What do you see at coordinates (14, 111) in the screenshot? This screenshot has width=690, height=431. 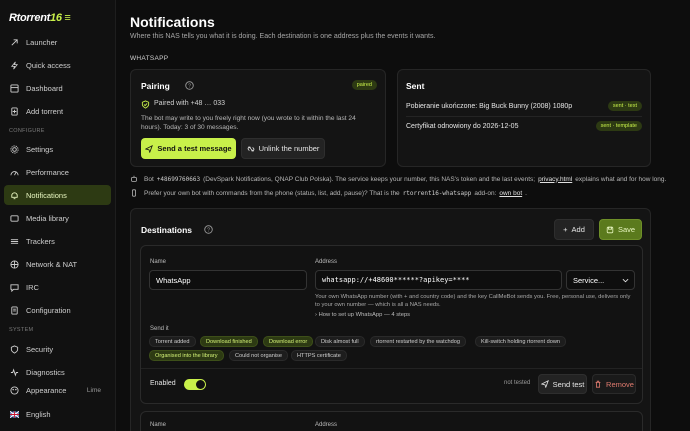 I see `add-icon` at bounding box center [14, 111].